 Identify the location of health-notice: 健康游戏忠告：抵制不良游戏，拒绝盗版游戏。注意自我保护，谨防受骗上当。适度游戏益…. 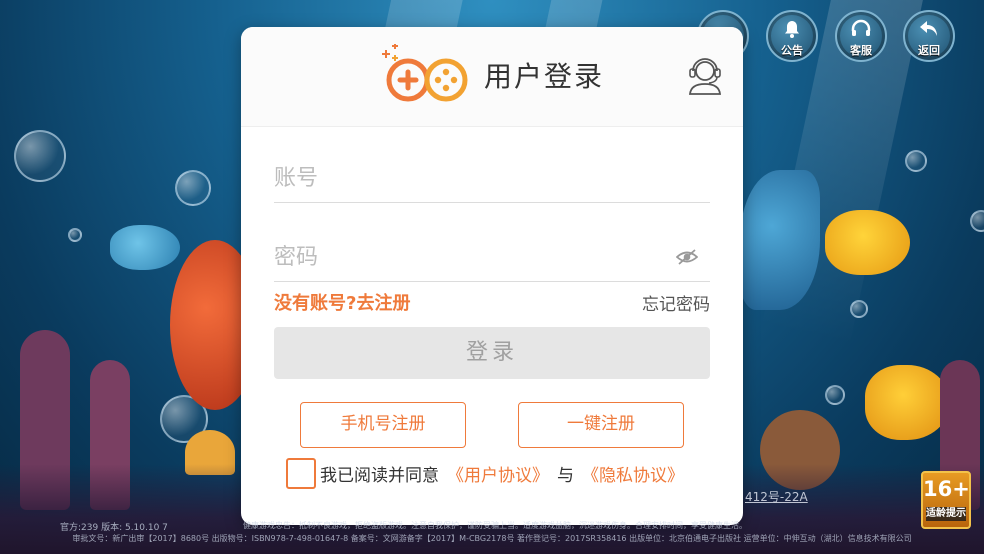
(495, 525).